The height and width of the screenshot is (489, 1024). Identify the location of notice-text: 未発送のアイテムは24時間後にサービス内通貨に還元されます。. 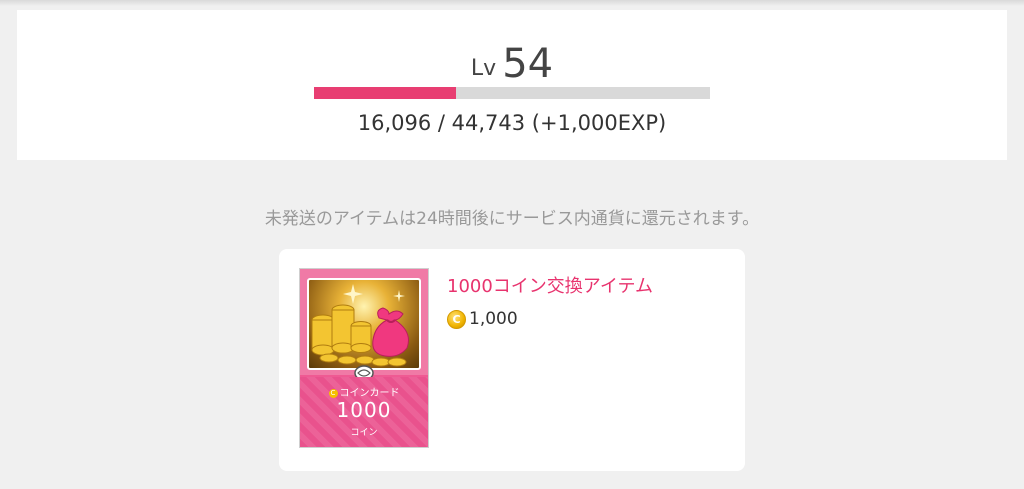
(512, 219).